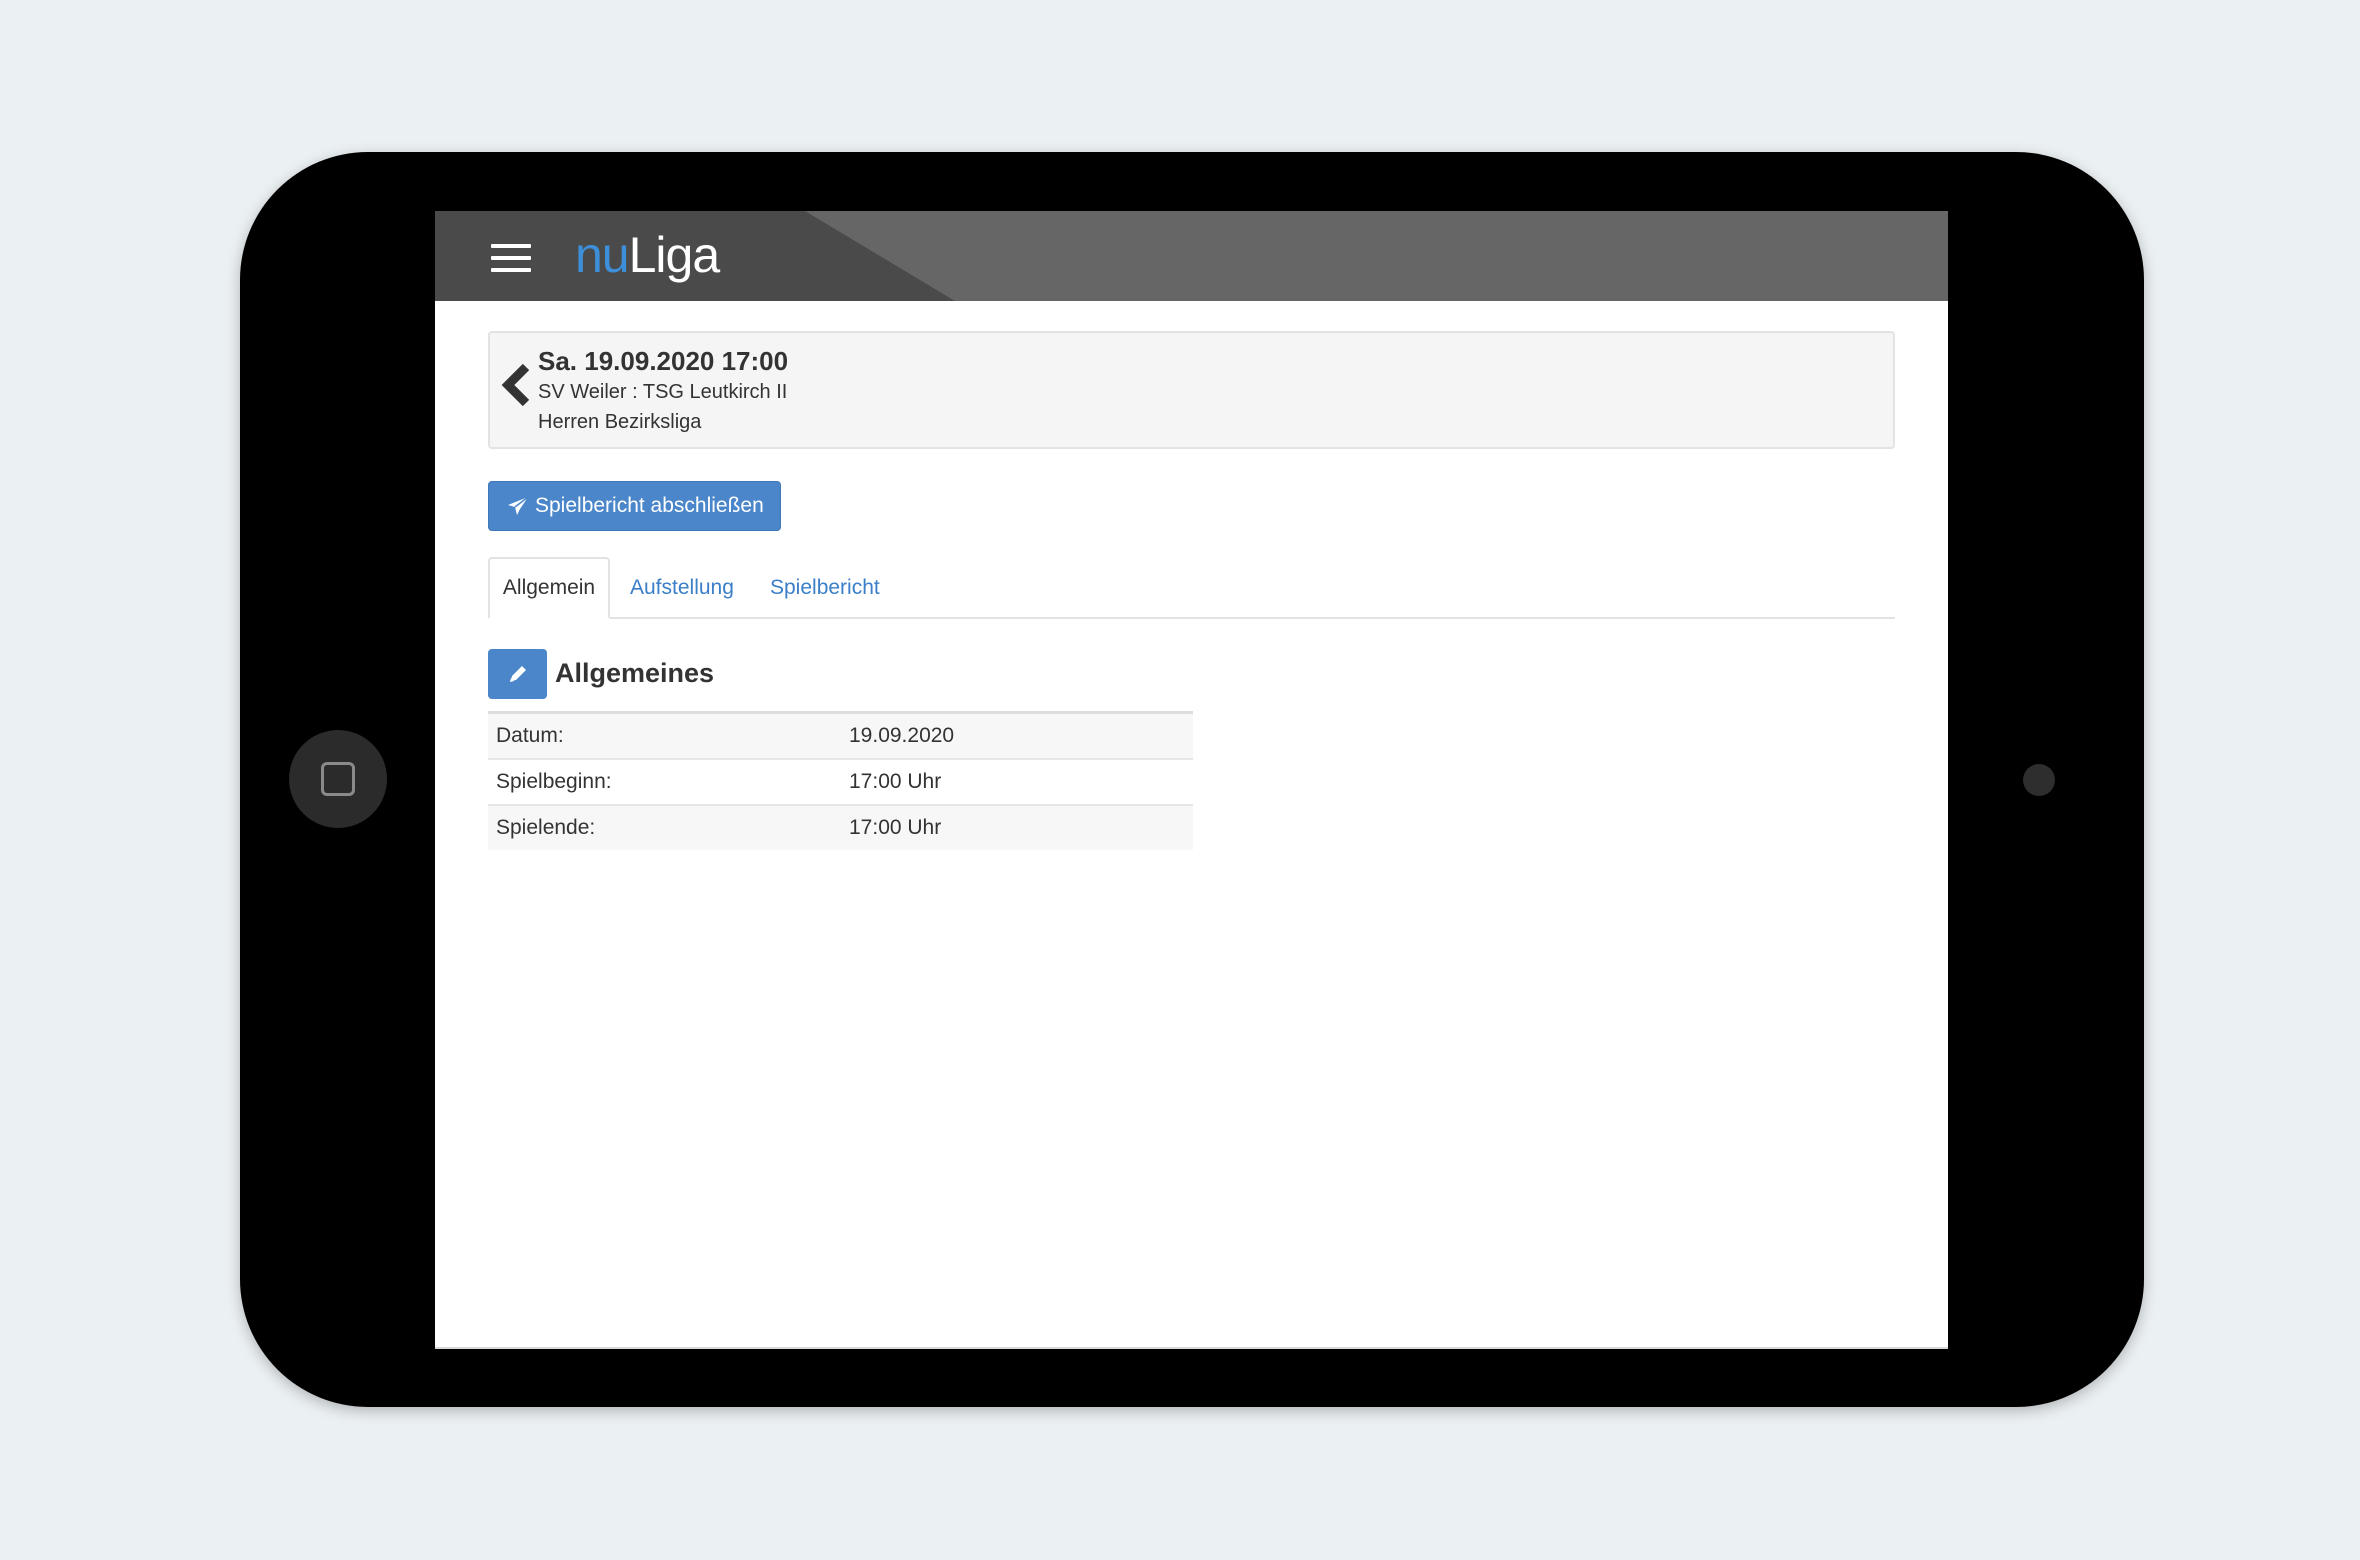 This screenshot has height=1560, width=2360. I want to click on detail-label: Spielbeginn:, so click(554, 781).